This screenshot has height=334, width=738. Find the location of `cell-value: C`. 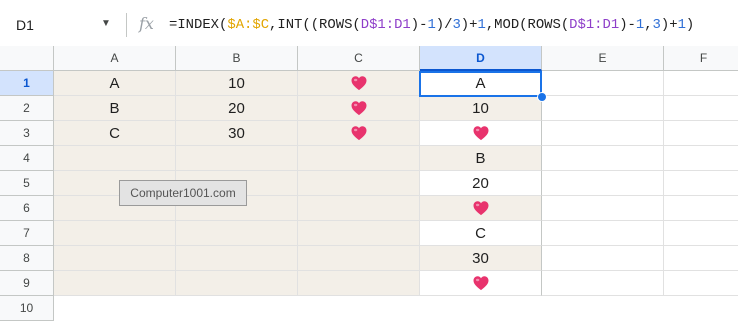

cell-value: C is located at coordinates (480, 233).